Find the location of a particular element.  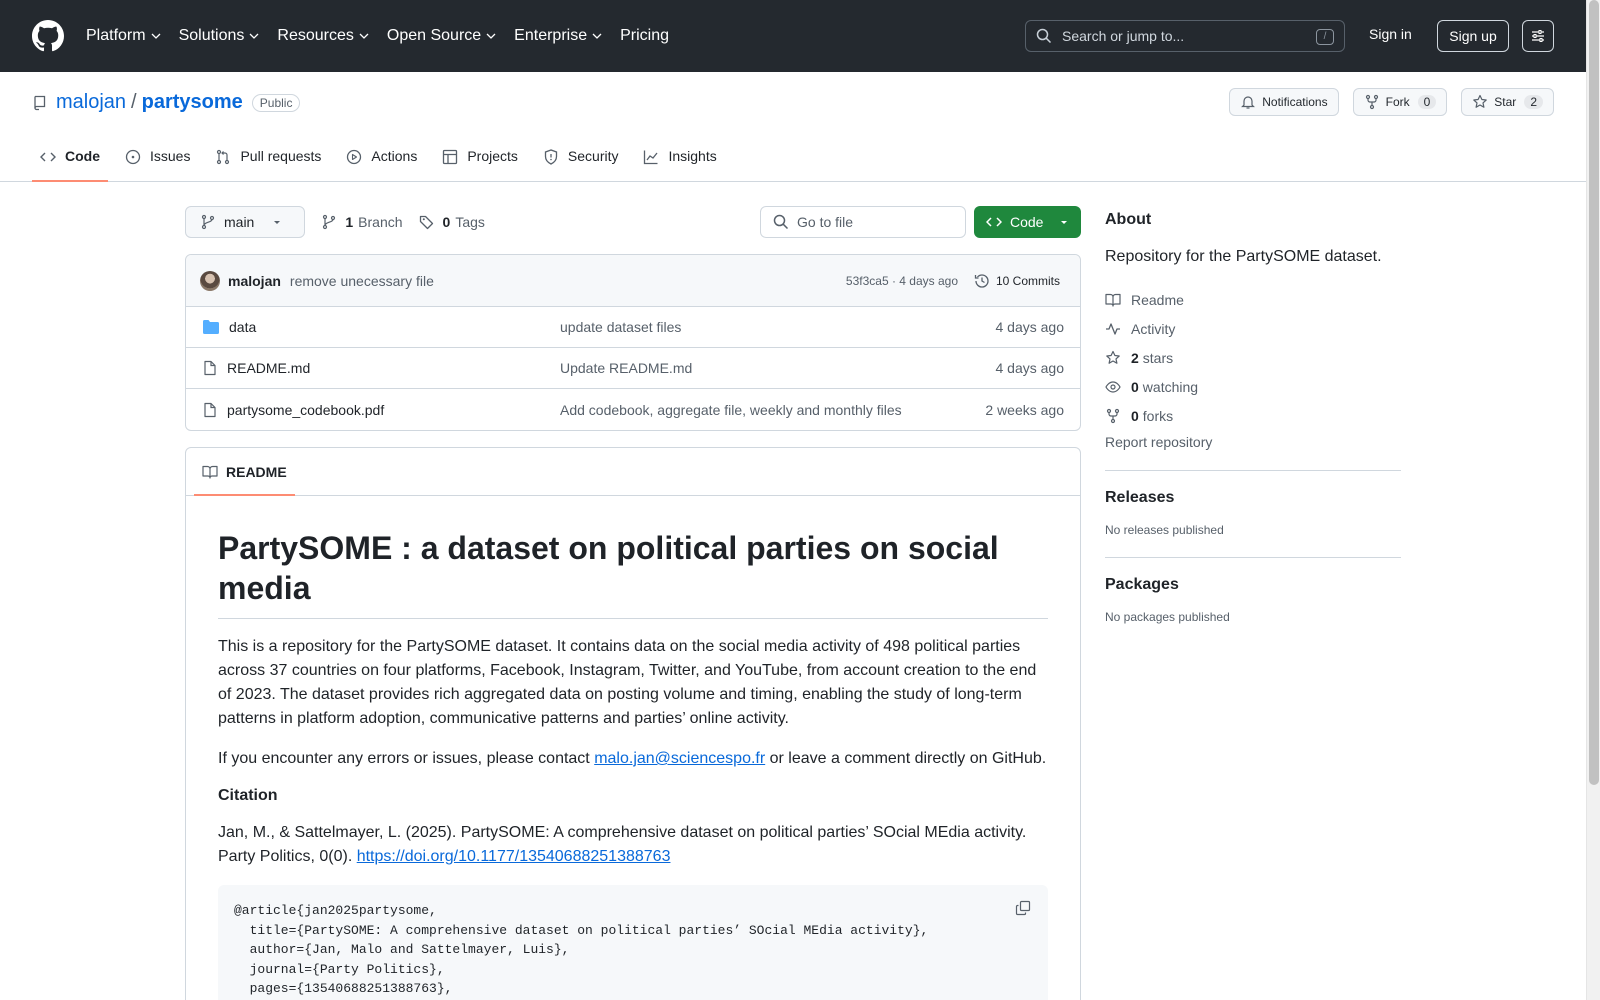

table-row: README.md Update README.md 4 days ago is located at coordinates (633, 368).